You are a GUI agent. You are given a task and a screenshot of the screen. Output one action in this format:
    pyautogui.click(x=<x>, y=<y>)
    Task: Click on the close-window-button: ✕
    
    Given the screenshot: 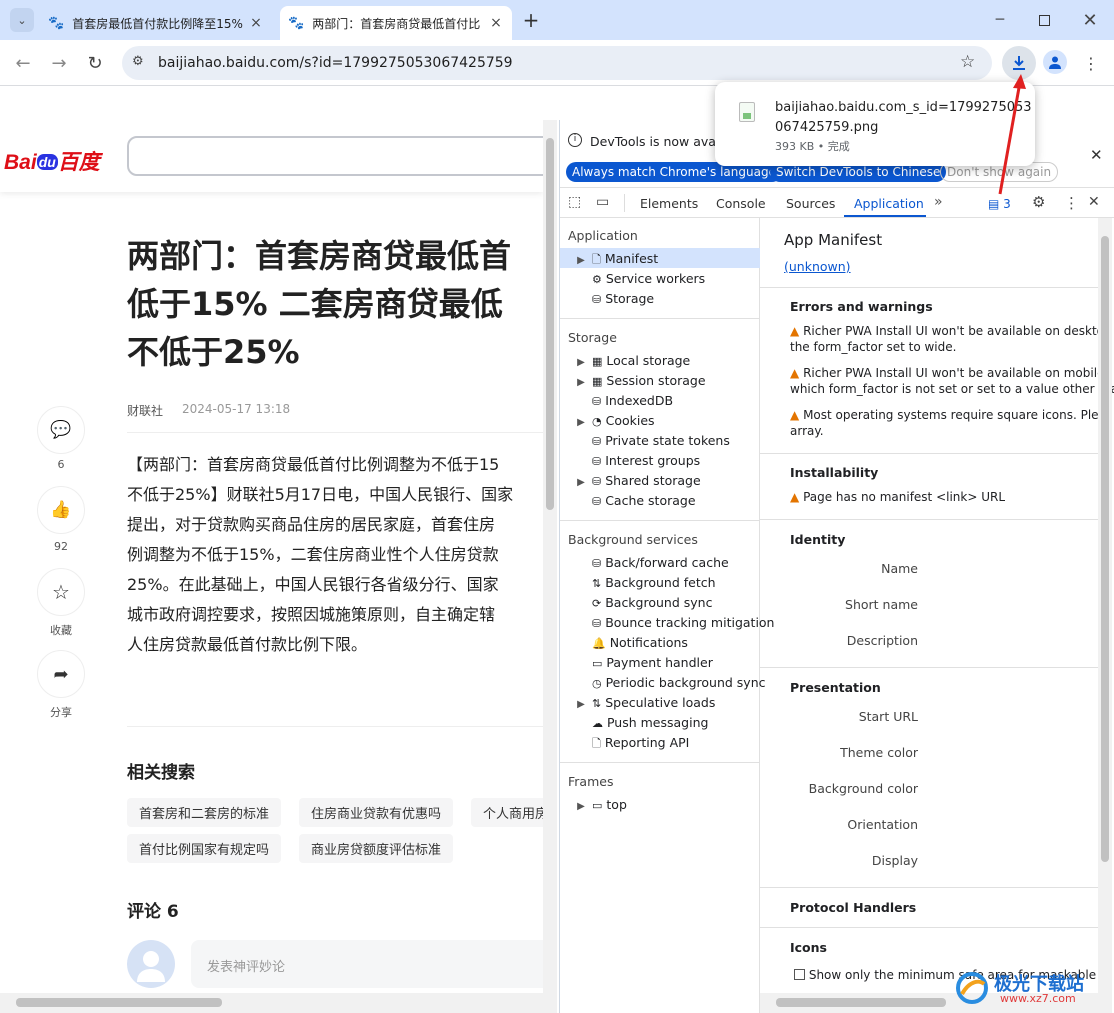 What is the action you would take?
    pyautogui.click(x=1090, y=20)
    